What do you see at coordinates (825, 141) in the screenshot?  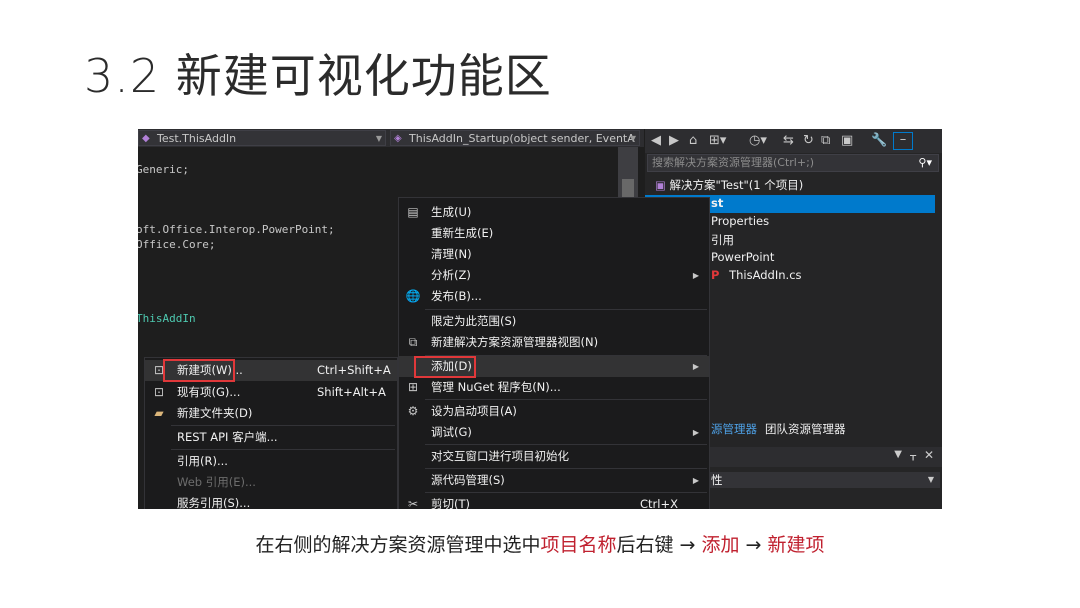 I see `collapse-all-icon: ⧉` at bounding box center [825, 141].